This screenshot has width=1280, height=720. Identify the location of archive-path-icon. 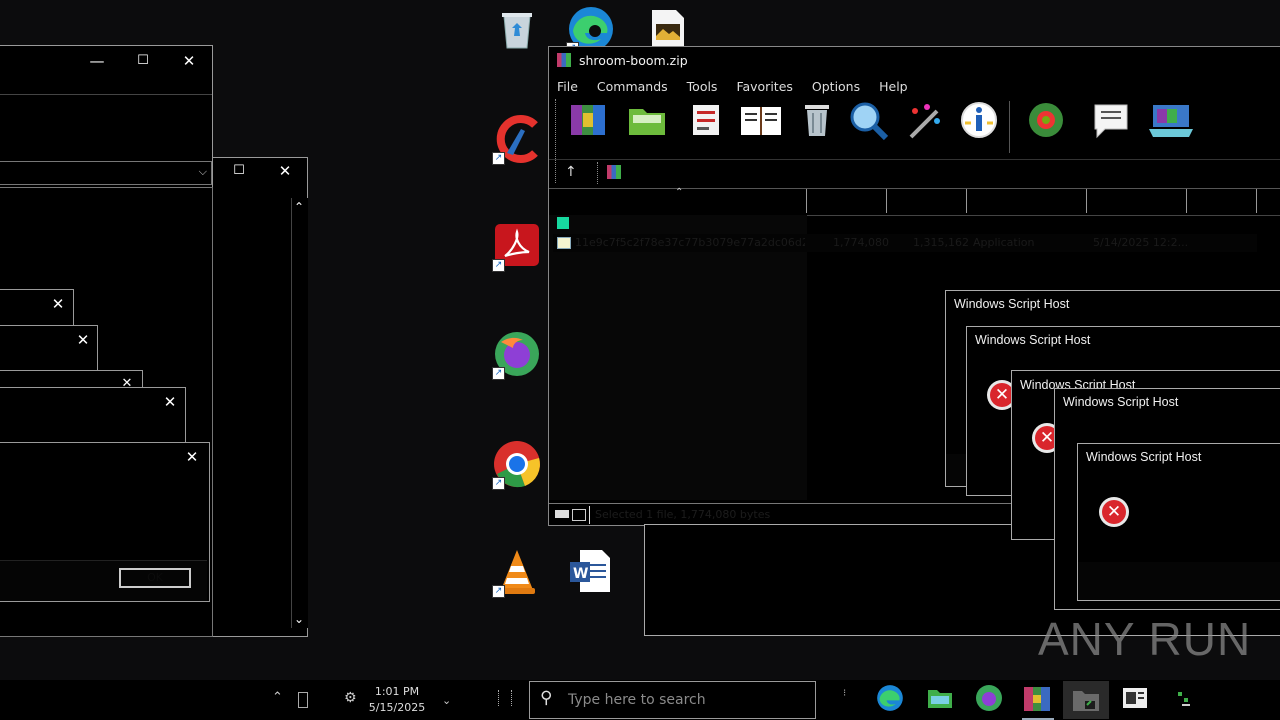
(614, 172).